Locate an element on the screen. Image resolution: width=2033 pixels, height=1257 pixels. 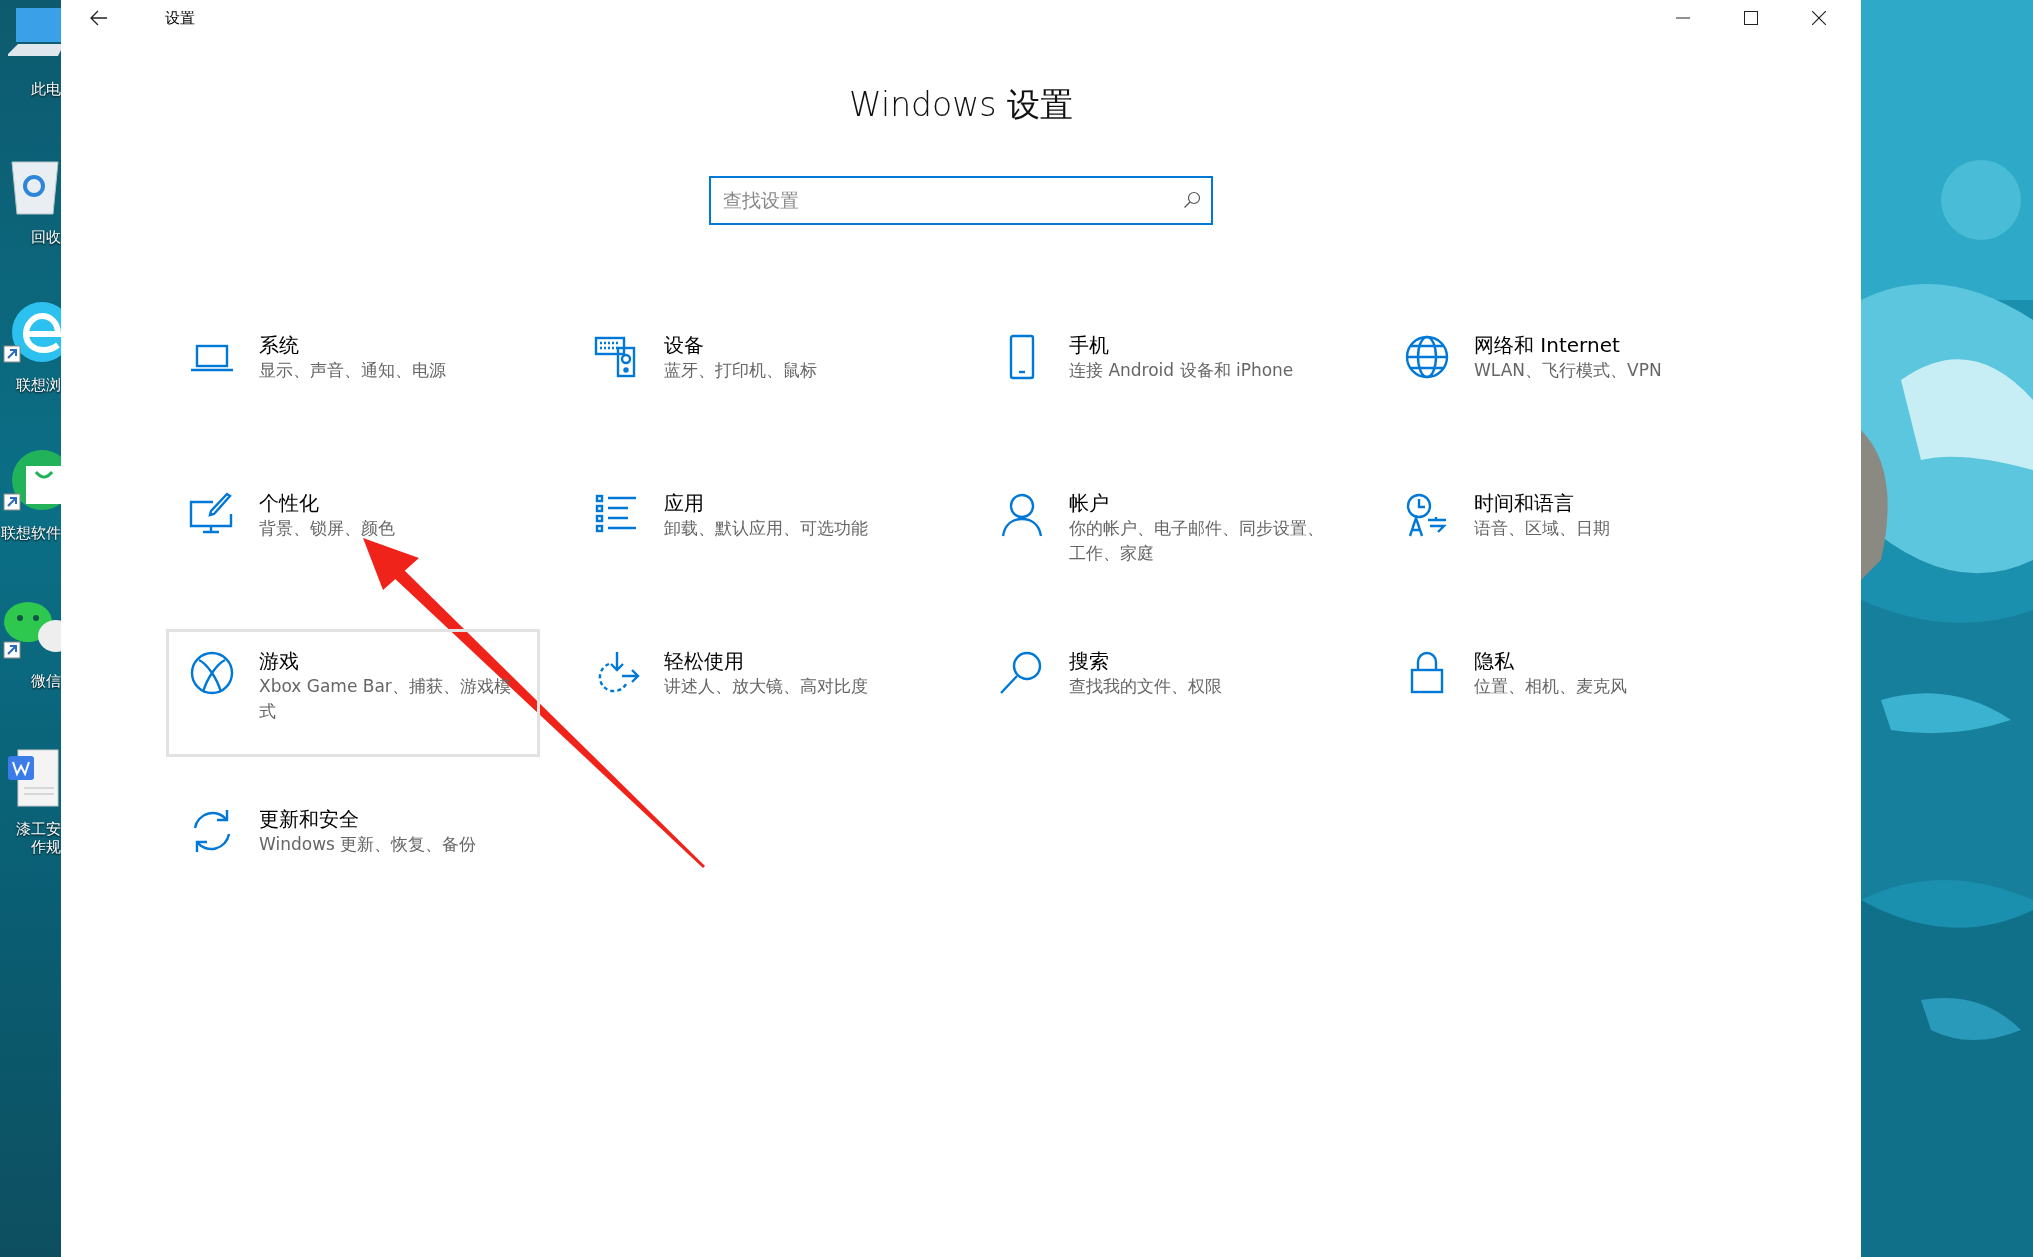
search-field: 查找设置 is located at coordinates (961, 200).